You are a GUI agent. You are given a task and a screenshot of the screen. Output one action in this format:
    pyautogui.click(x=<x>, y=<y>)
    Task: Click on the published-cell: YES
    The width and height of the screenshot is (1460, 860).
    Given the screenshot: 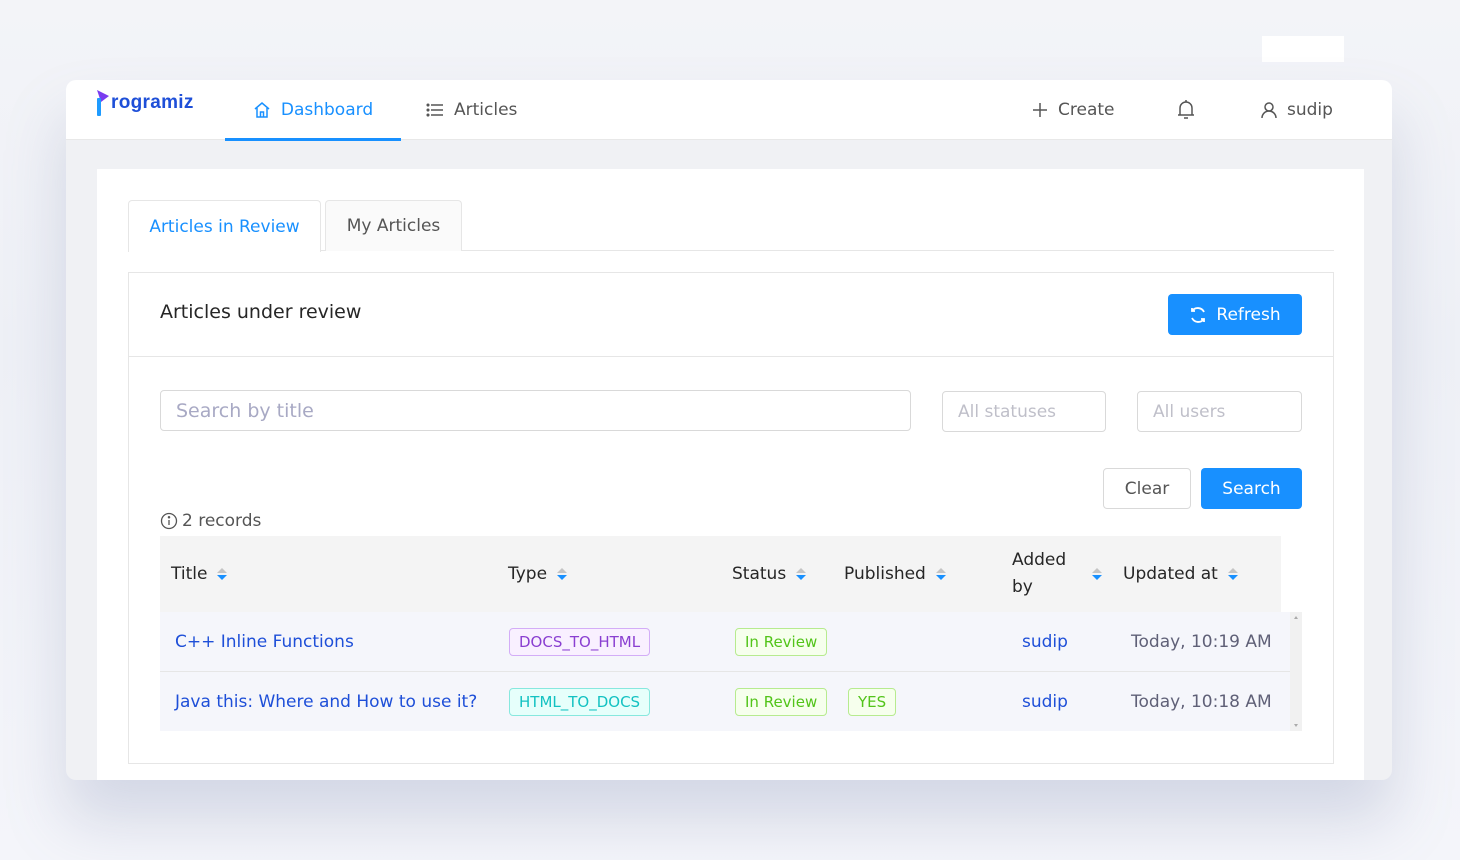 What is the action you would take?
    pyautogui.click(x=872, y=702)
    